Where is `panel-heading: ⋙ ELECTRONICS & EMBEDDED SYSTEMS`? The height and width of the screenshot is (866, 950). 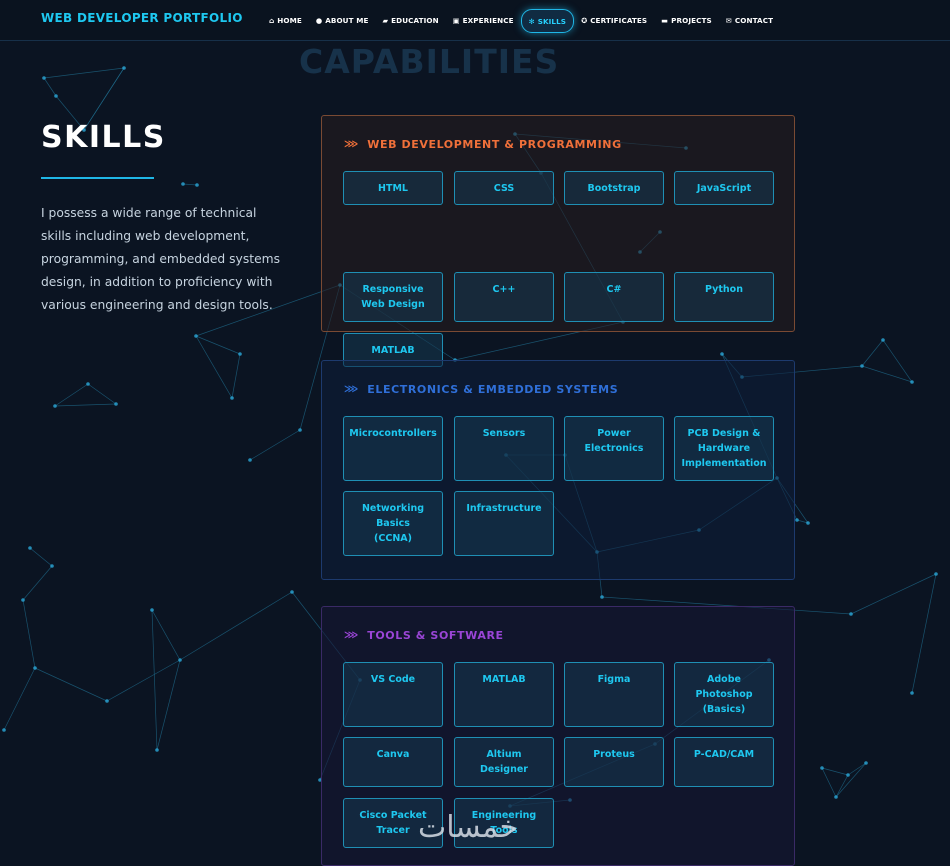
panel-heading: ⋙ ELECTRONICS & EMBEDDED SYSTEMS is located at coordinates (481, 389).